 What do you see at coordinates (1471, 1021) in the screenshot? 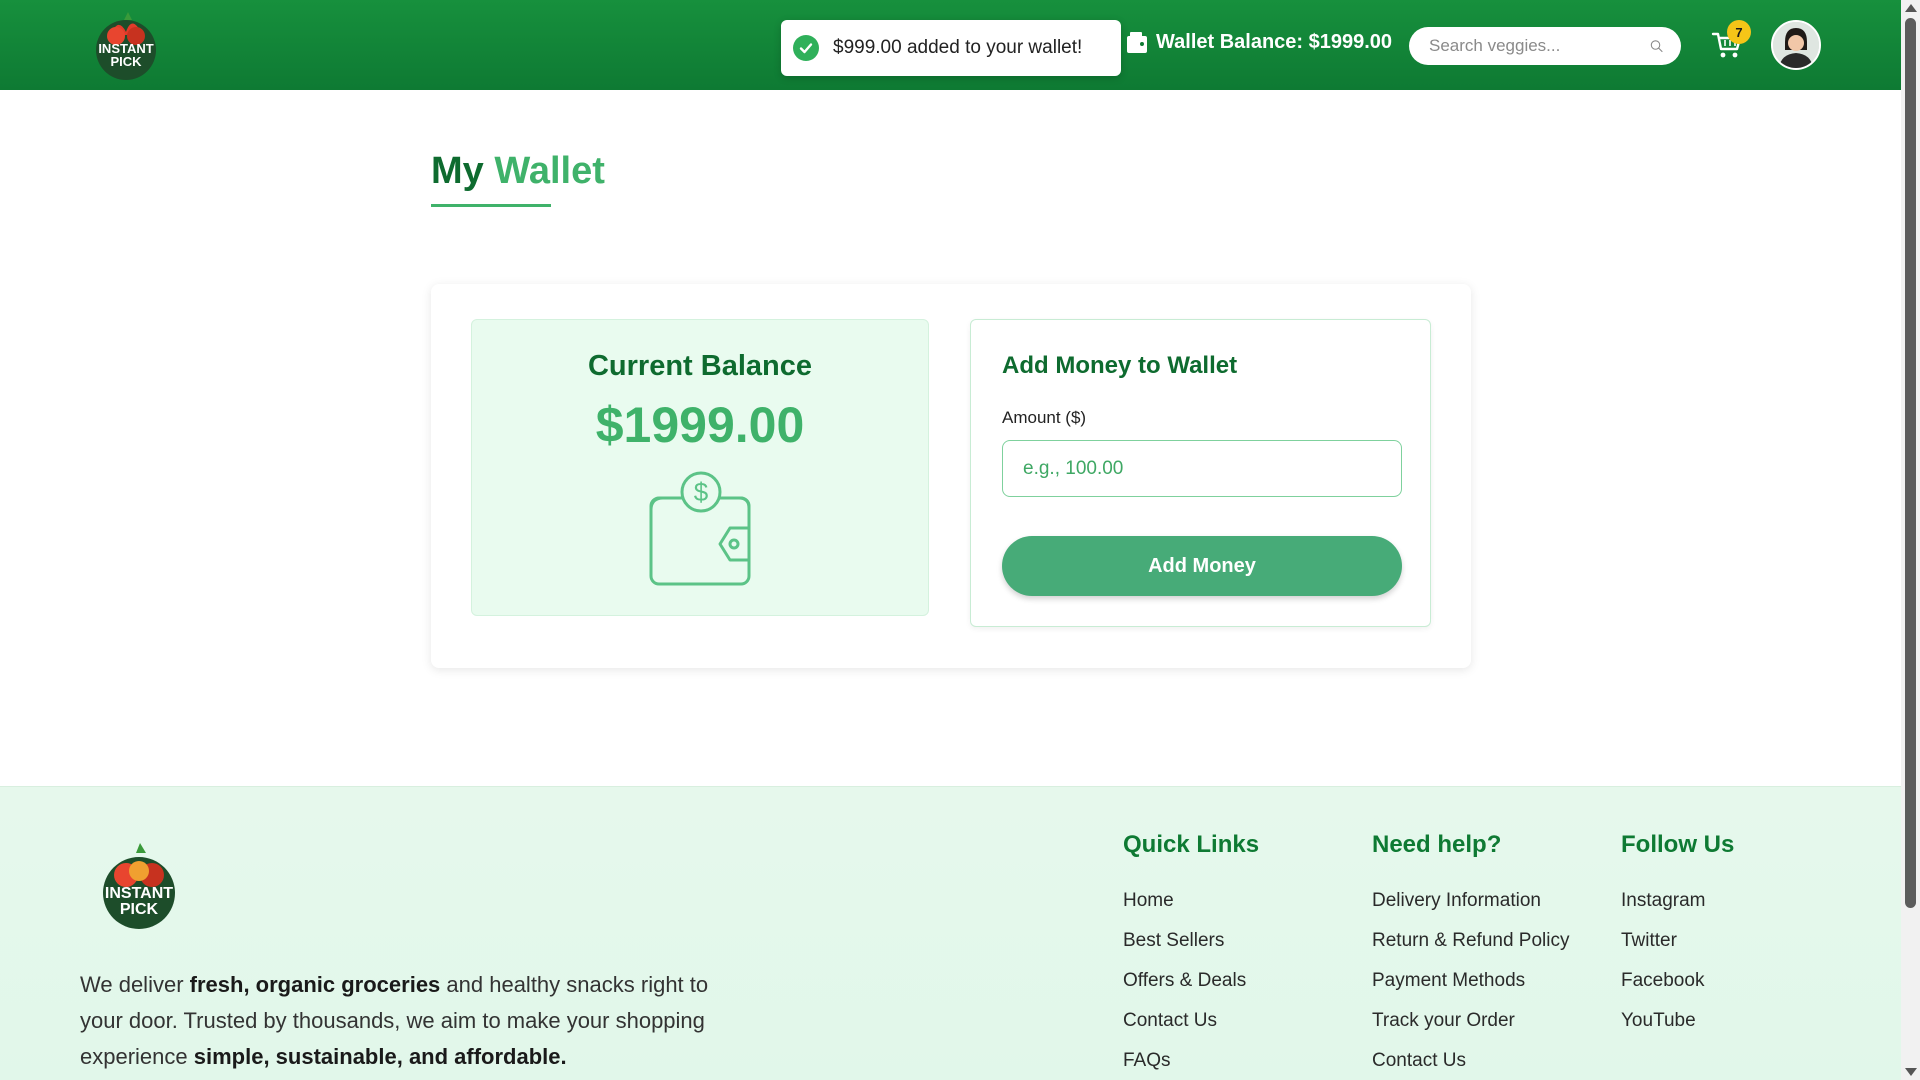
I see `footer-link-track-order: Track your Order` at bounding box center [1471, 1021].